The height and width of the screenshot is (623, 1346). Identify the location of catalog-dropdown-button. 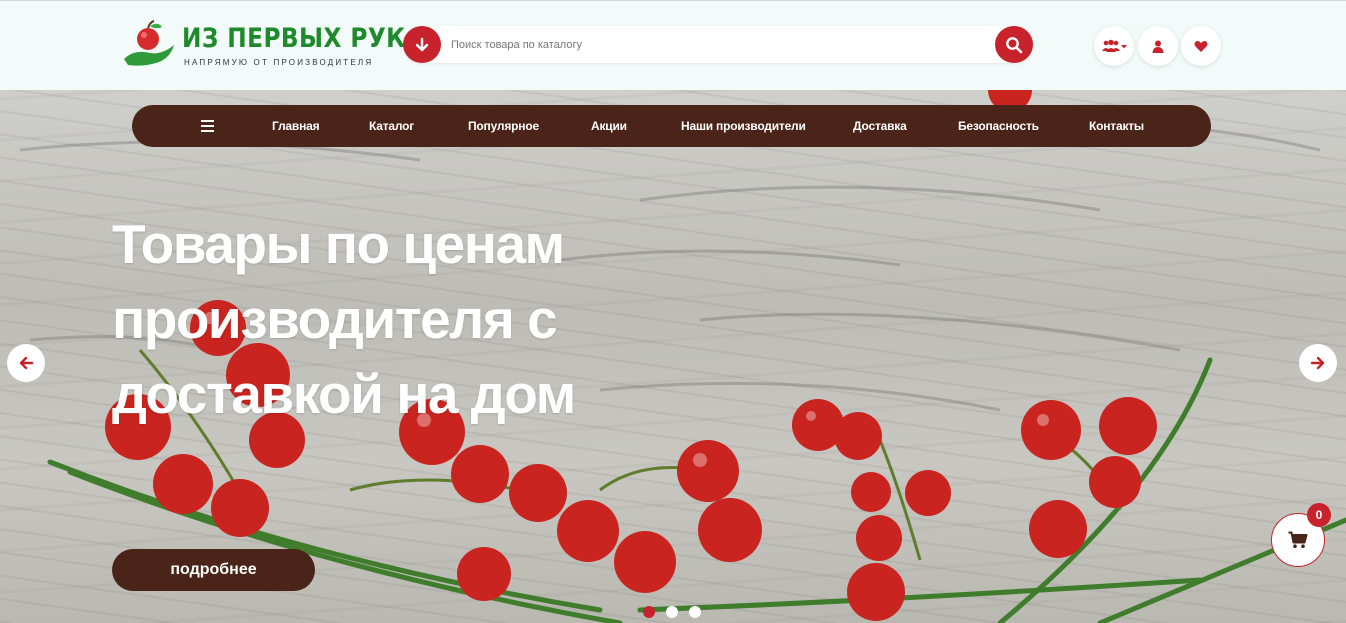
(422, 44).